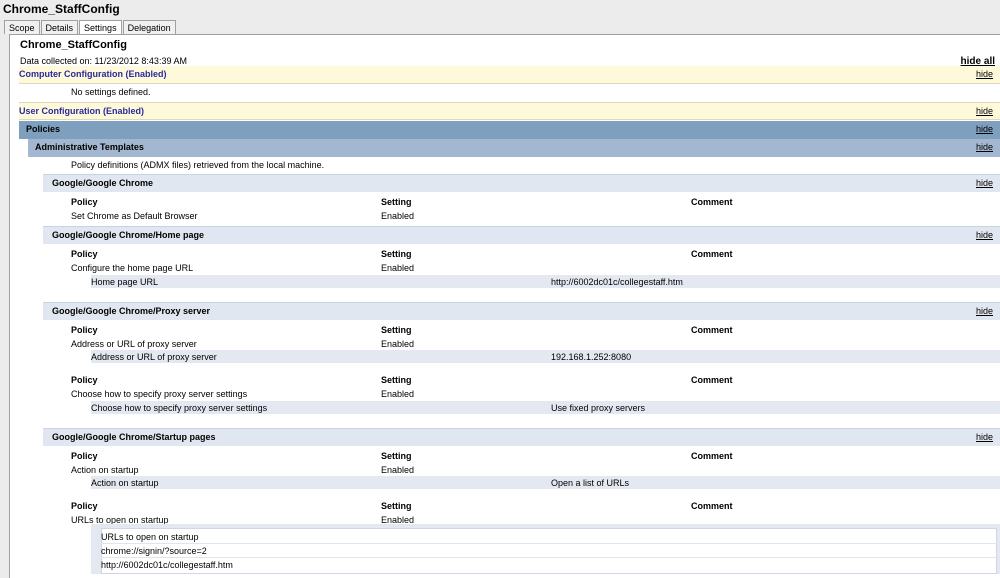 This screenshot has width=1000, height=578. I want to click on urls-box-title: URLs to open on startup, so click(150, 537).